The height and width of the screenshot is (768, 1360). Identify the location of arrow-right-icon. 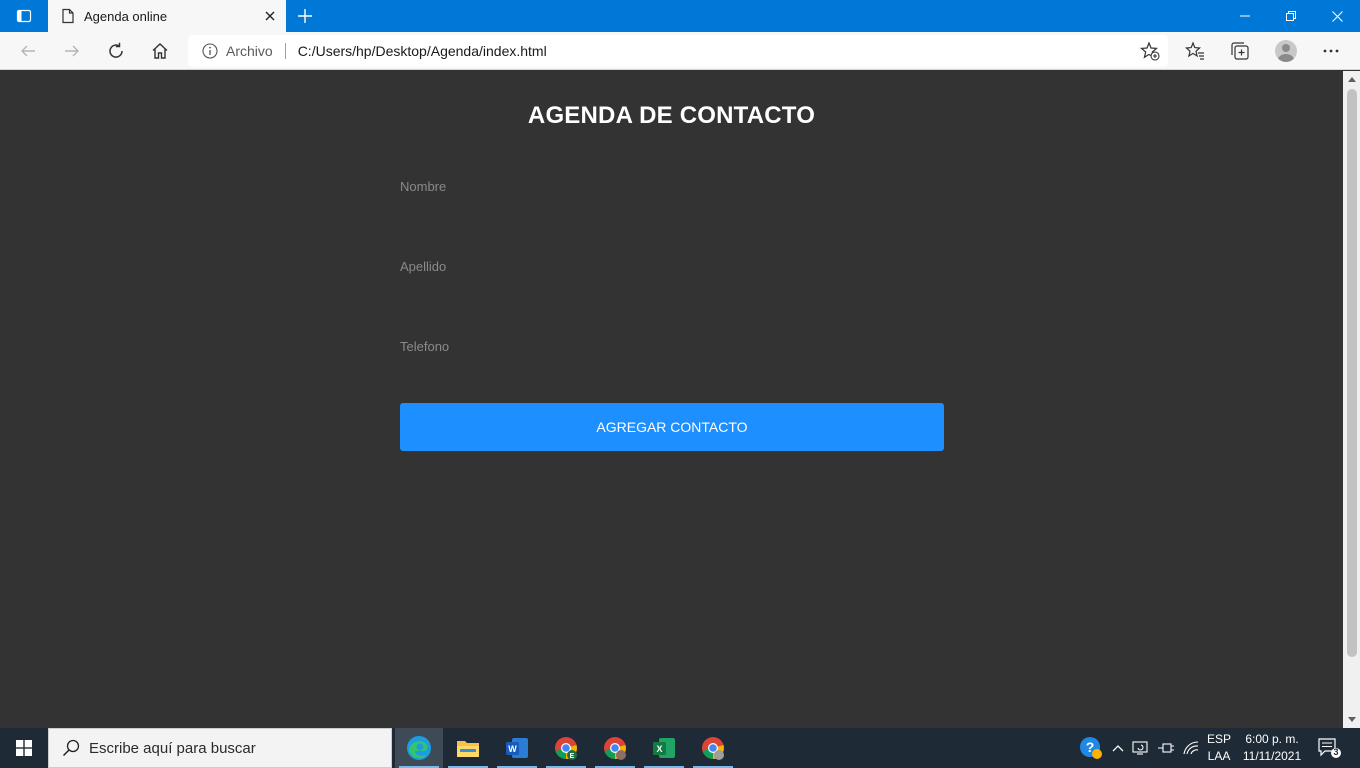
(72, 51).